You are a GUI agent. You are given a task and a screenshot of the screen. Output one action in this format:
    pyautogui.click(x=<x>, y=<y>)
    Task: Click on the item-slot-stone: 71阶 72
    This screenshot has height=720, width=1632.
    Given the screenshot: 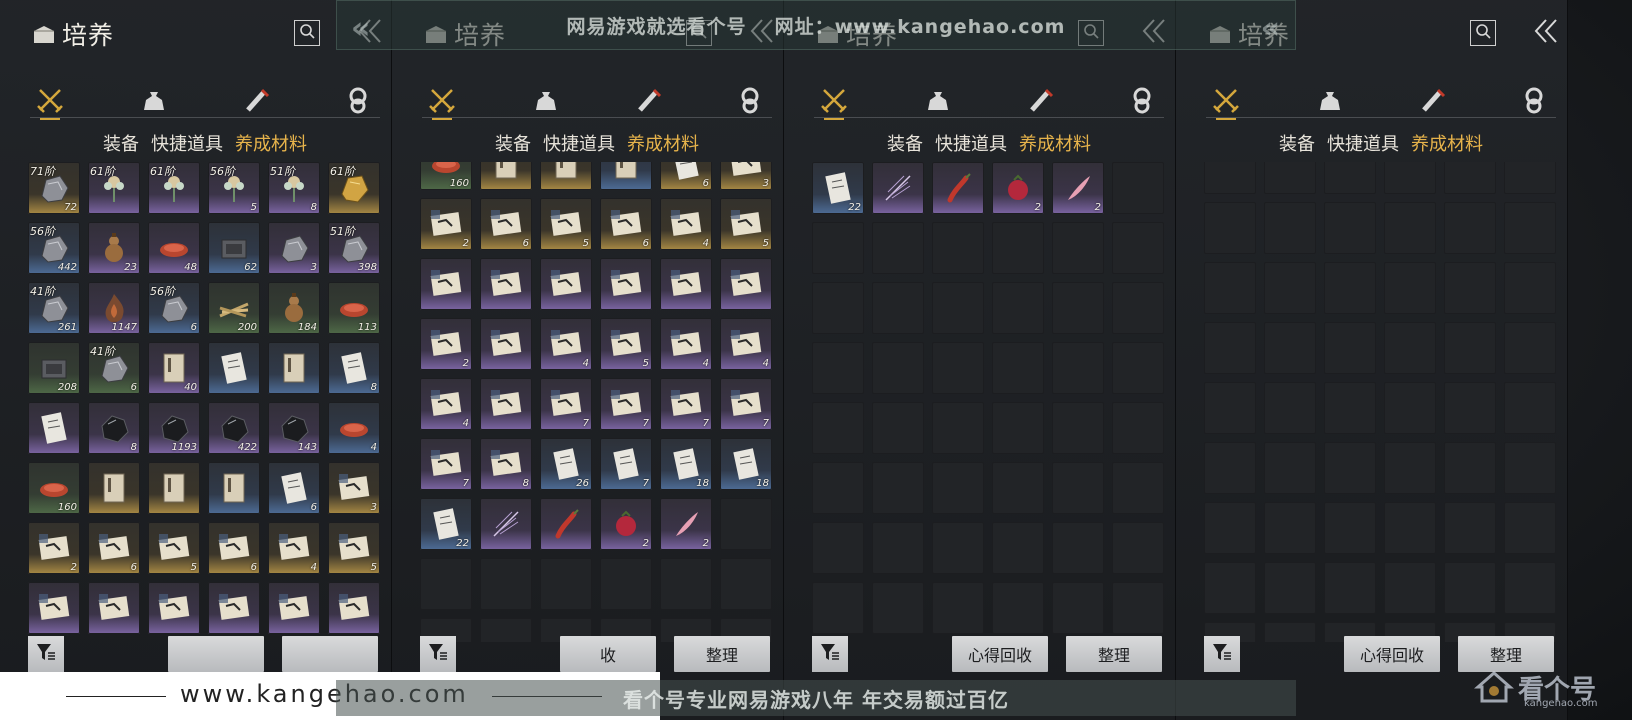 What is the action you would take?
    pyautogui.click(x=54, y=188)
    